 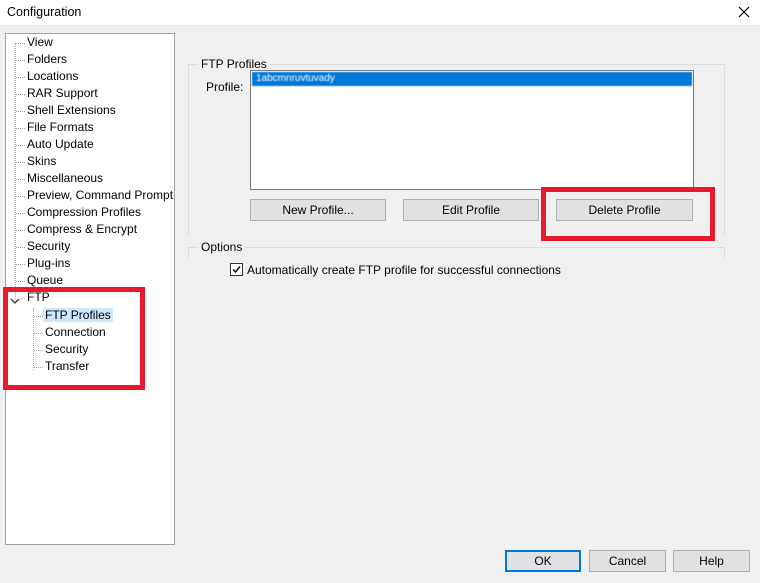 What do you see at coordinates (49, 263) in the screenshot?
I see `tree-item-label: Plug-ins` at bounding box center [49, 263].